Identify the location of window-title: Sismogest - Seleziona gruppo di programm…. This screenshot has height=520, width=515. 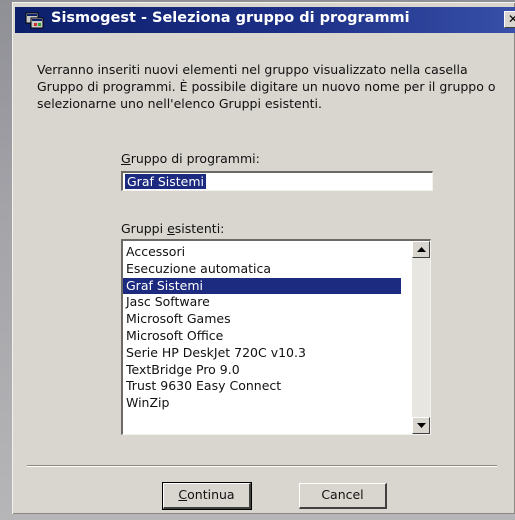
(230, 18).